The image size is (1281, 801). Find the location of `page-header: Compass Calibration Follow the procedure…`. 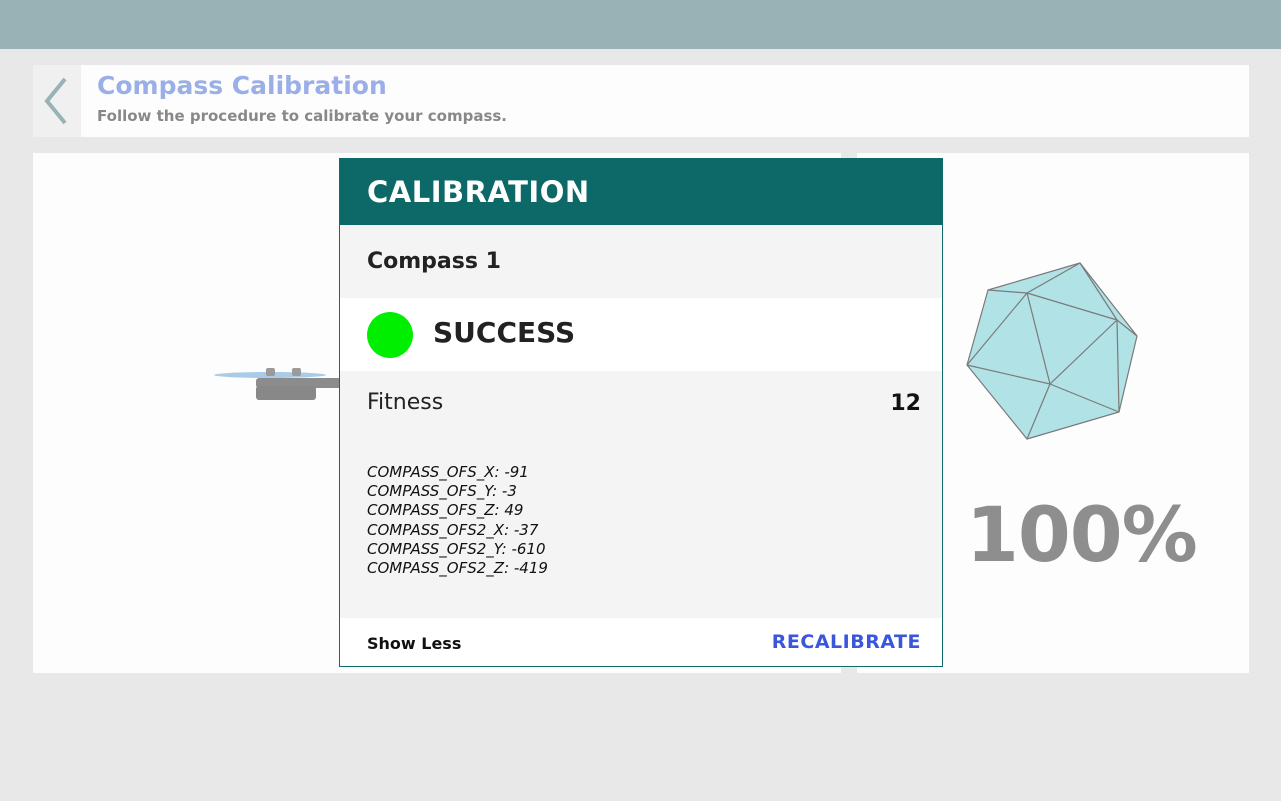

page-header: Compass Calibration Follow the procedure… is located at coordinates (641, 101).